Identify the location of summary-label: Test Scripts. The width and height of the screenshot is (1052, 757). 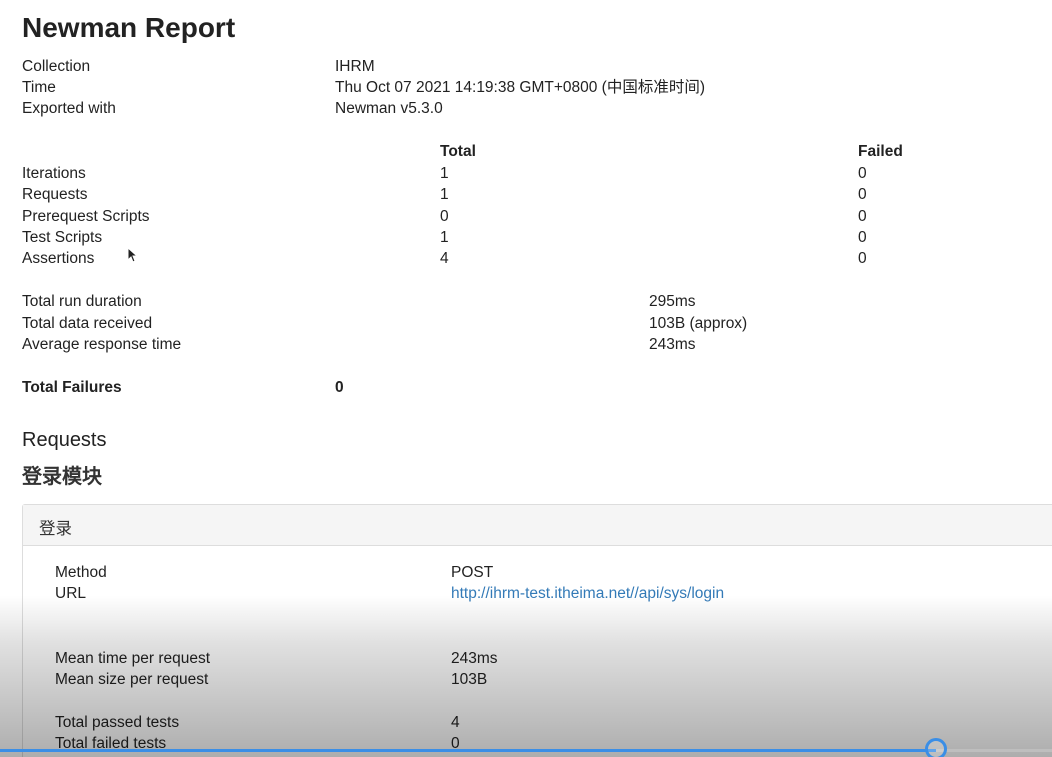
(62, 237).